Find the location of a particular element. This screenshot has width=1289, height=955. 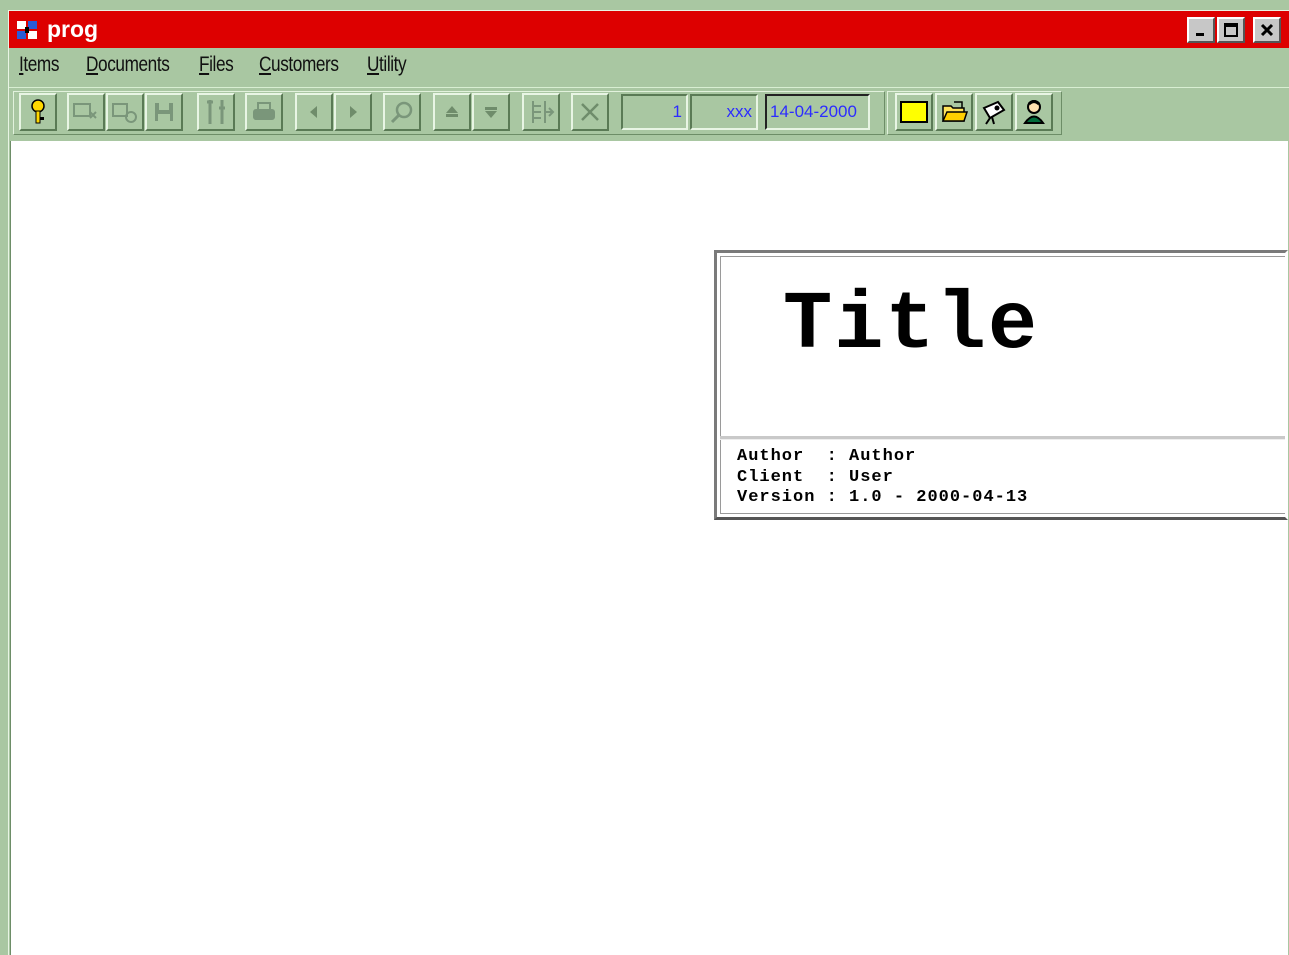

tools-button is located at coordinates (216, 112).